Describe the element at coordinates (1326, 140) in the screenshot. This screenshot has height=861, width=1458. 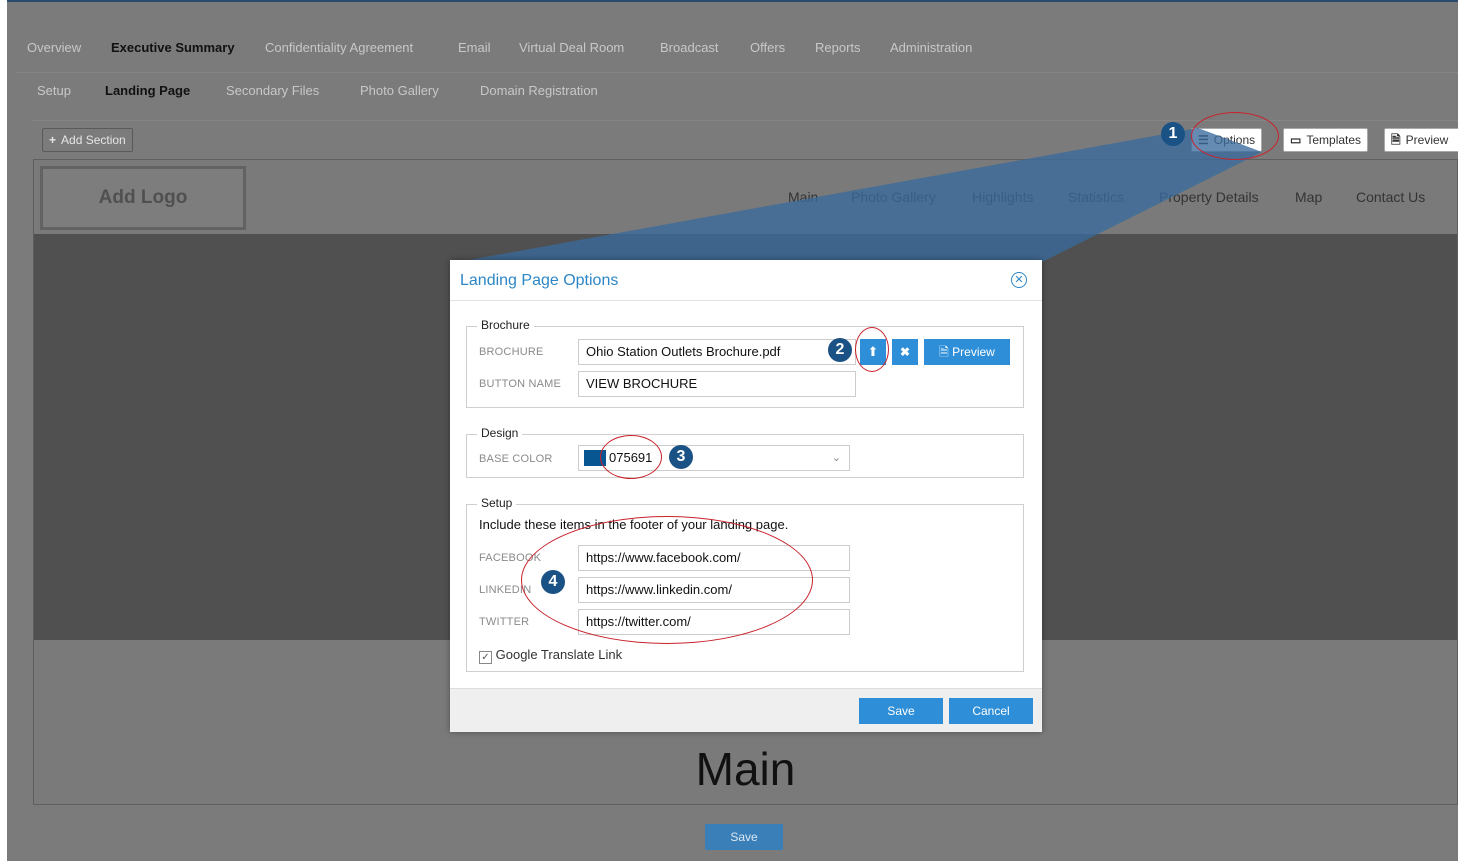
I see `templates-button: ▭ Templates` at that location.